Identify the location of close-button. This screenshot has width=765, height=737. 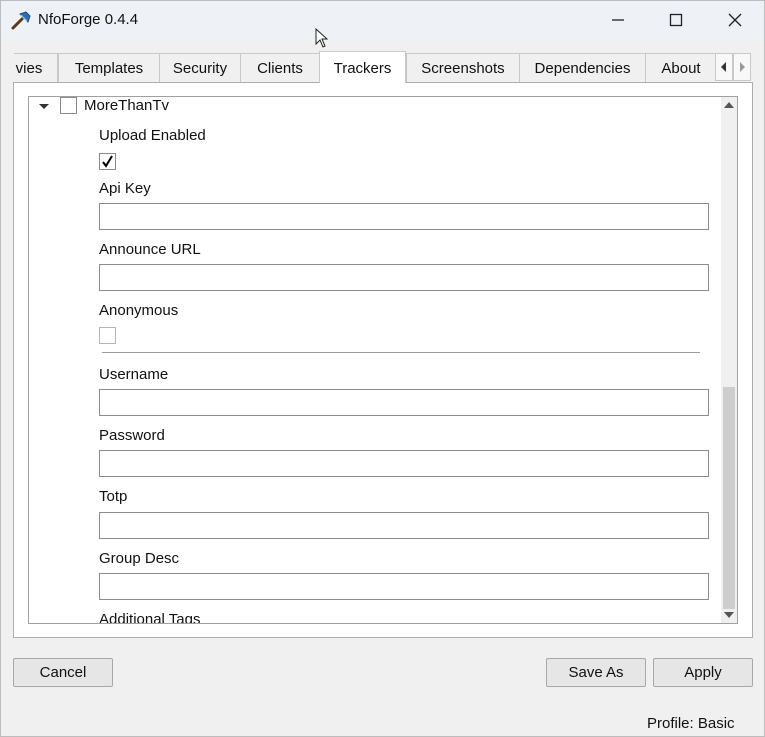
(735, 20).